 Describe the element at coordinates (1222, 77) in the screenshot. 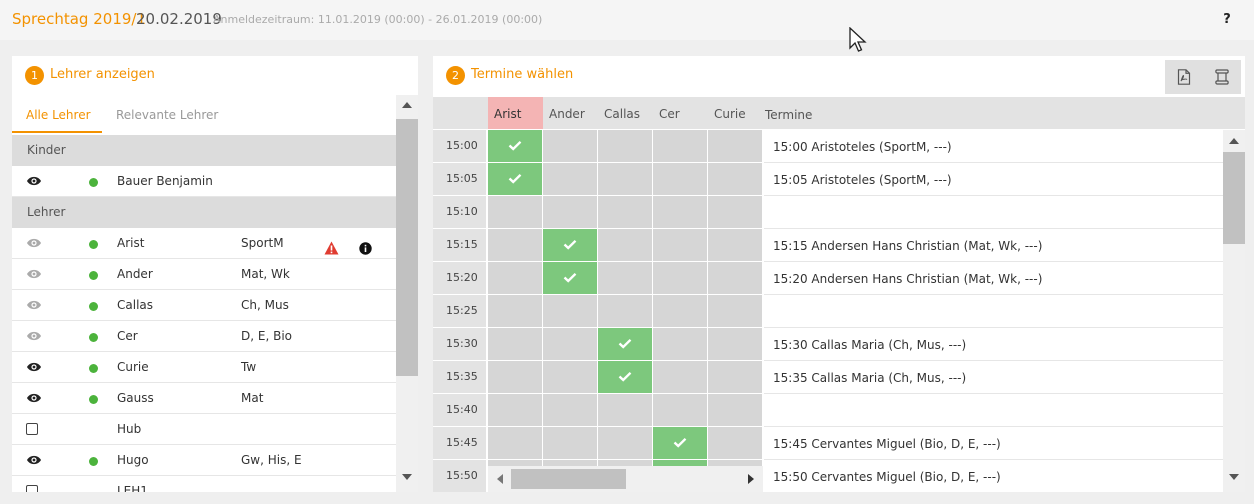

I see `scroll-view-button` at that location.